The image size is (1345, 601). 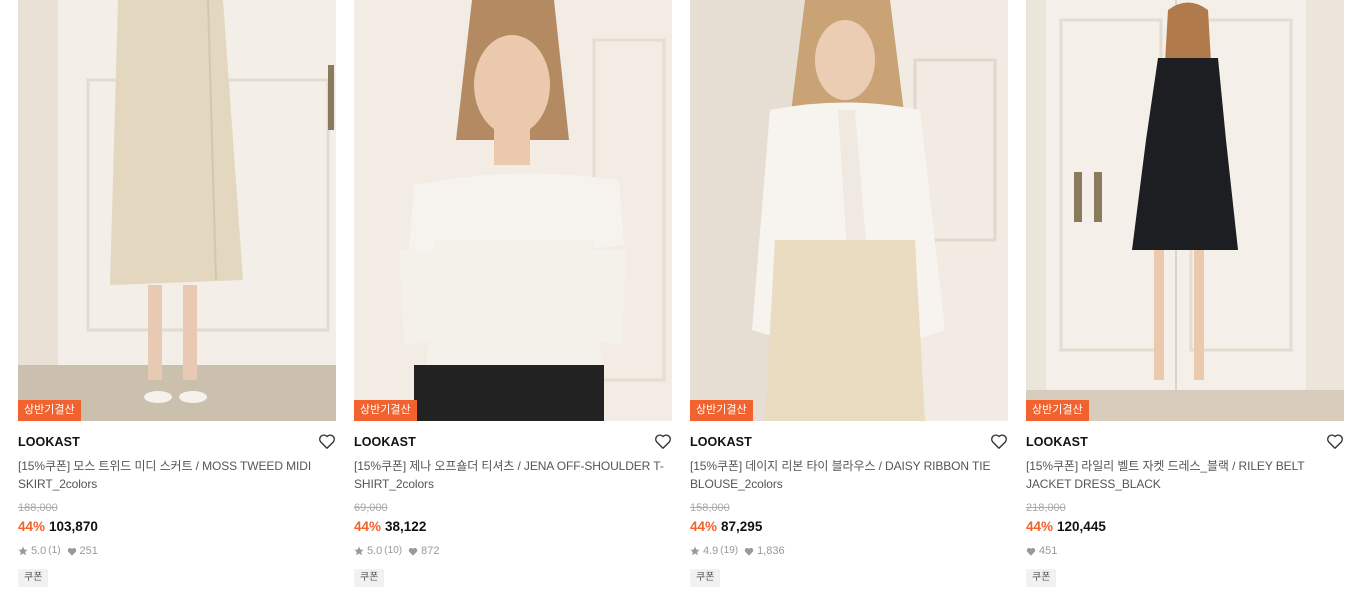 I want to click on like-count: 451, so click(x=1048, y=551).